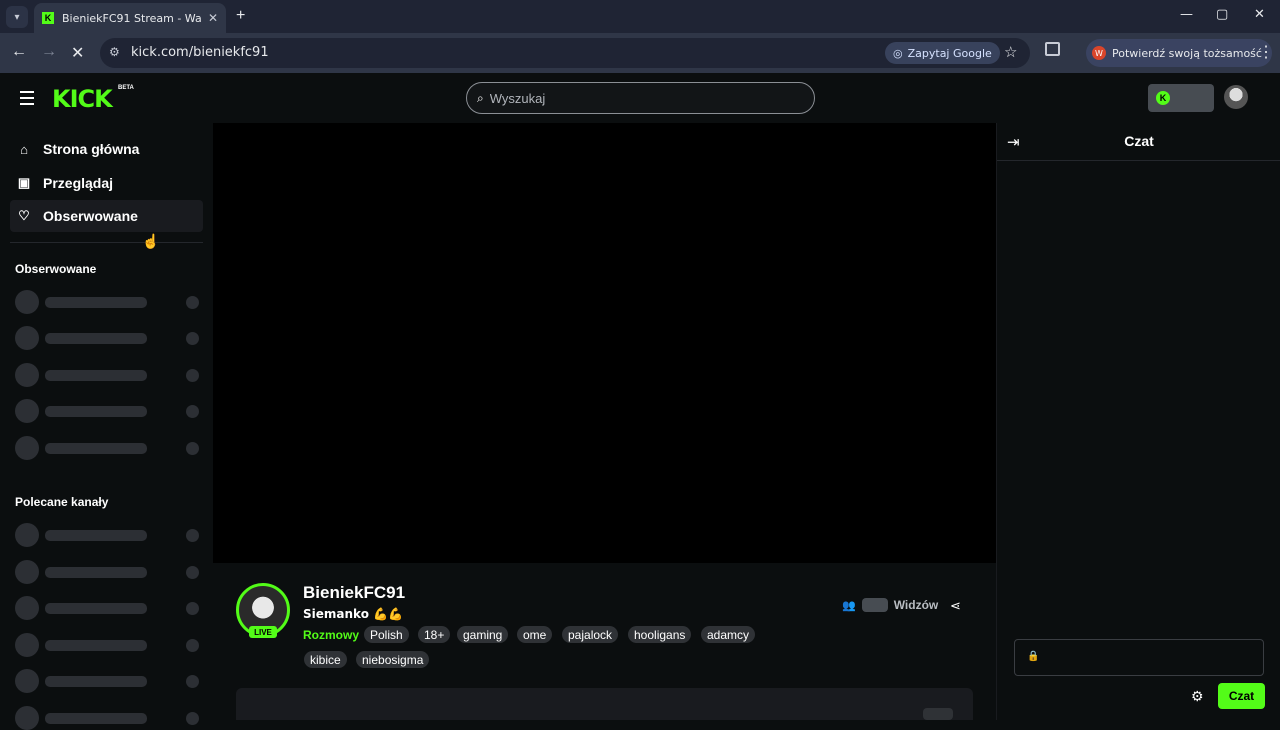 This screenshot has height=730, width=1280. Describe the element at coordinates (354, 593) in the screenshot. I see `channel-name: BieniekFC91` at that location.